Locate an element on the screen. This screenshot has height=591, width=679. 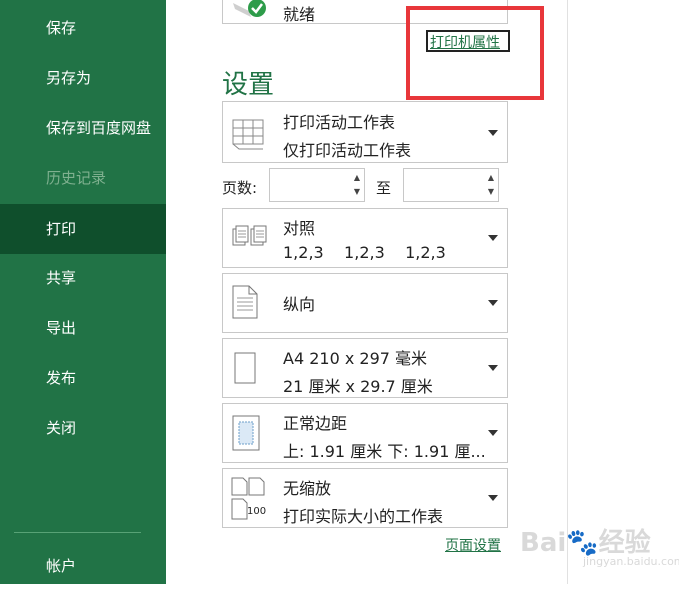
sidebar-item-close: 关闭 is located at coordinates (83, 428).